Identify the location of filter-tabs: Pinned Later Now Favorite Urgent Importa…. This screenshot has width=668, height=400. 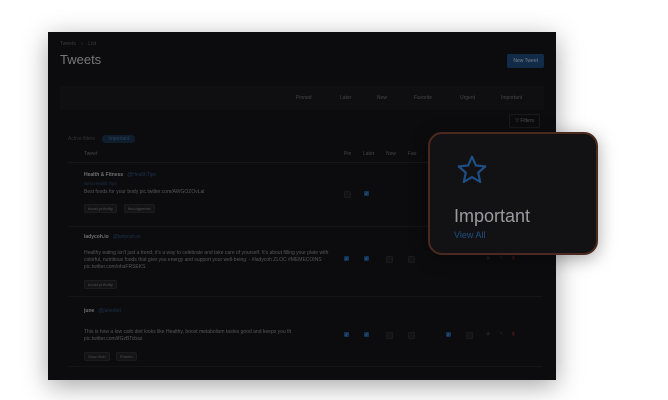
(302, 98).